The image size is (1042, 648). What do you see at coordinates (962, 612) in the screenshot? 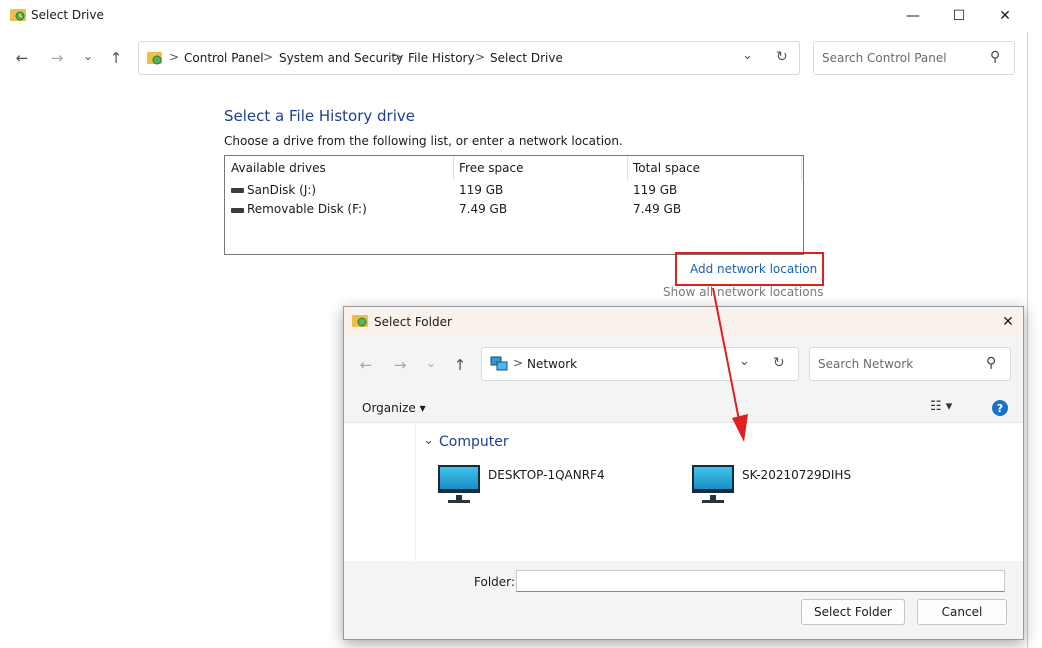
I see `cancel-button: Cancel` at bounding box center [962, 612].